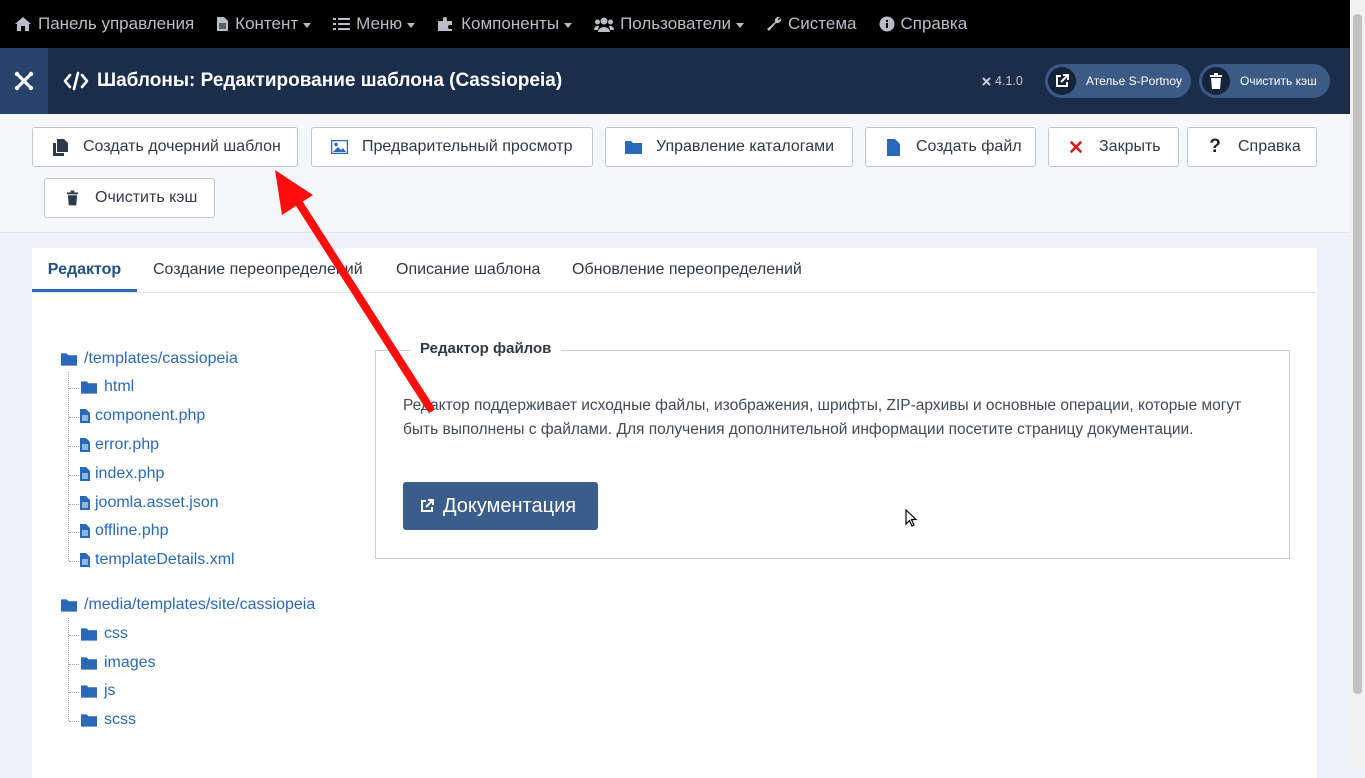 This screenshot has height=778, width=1365. What do you see at coordinates (60, 147) in the screenshot?
I see `copy-icon` at bounding box center [60, 147].